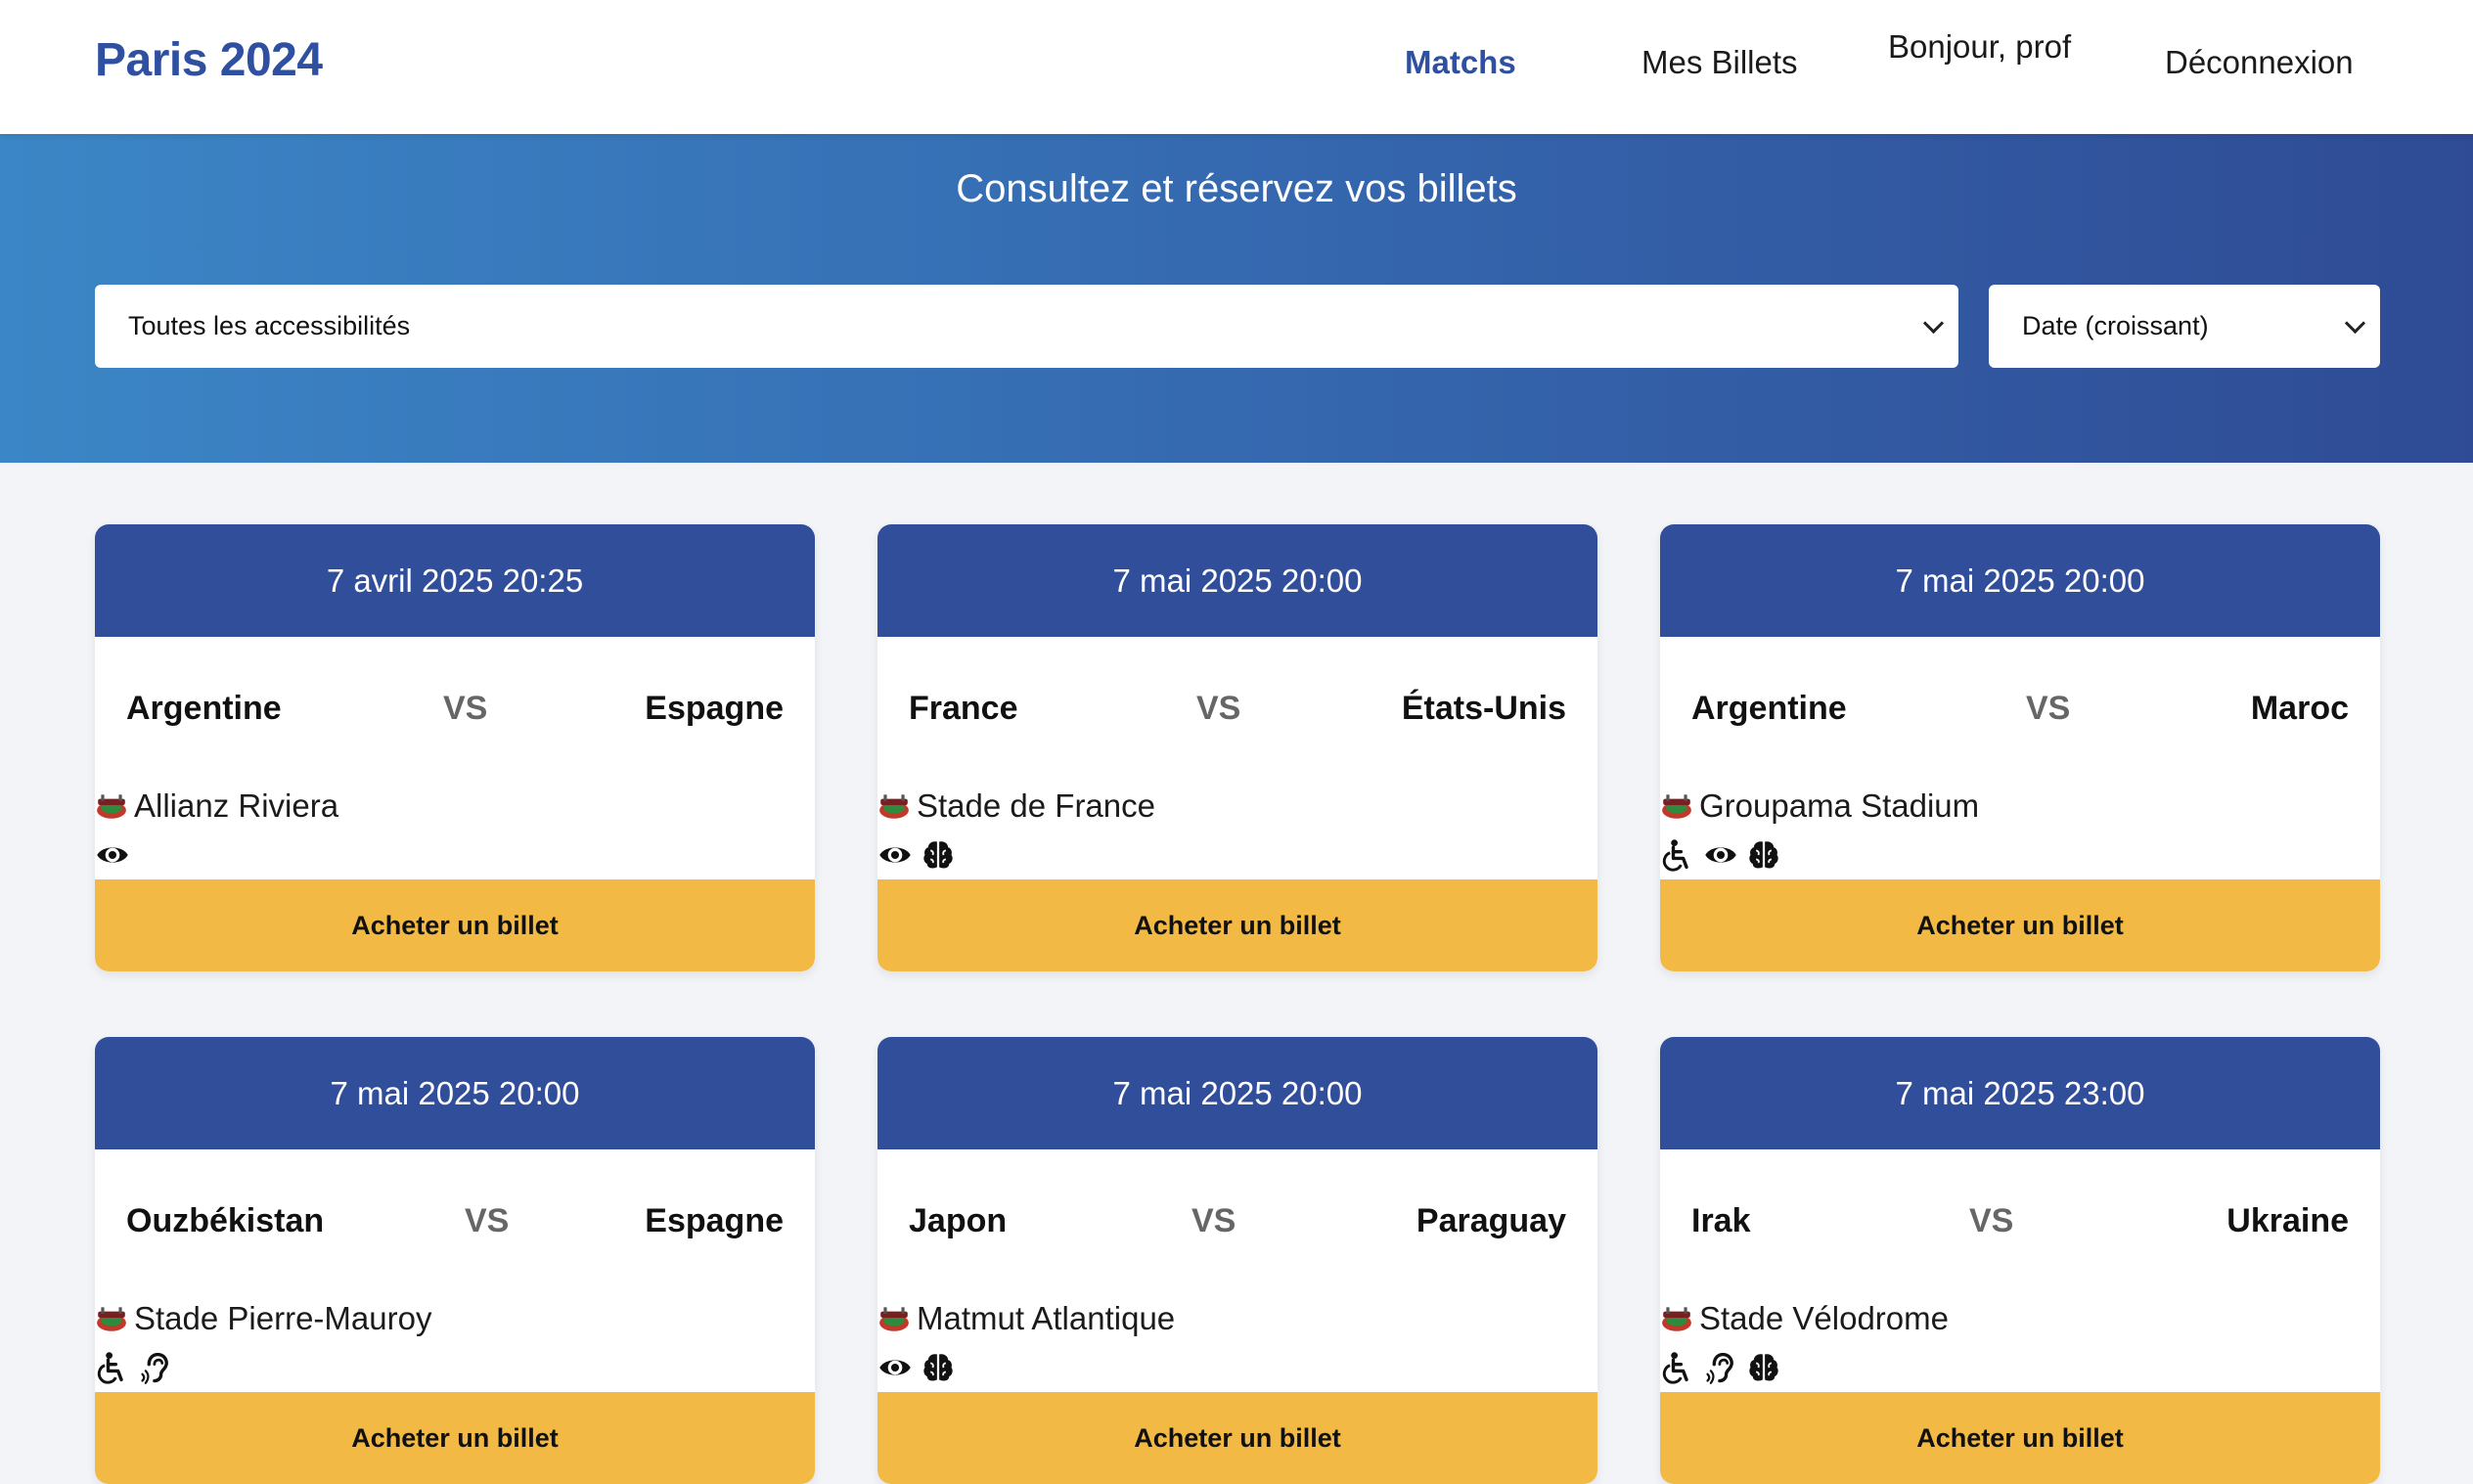 The image size is (2473, 1484). Describe the element at coordinates (1491, 1220) in the screenshot. I see `team-away: Paraguay` at that location.